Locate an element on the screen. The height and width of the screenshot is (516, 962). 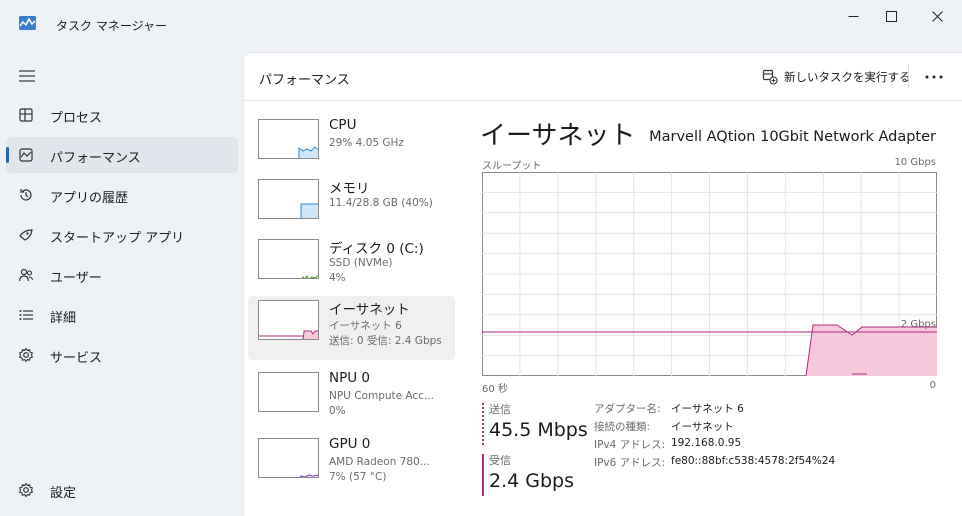
device-usage: 0% is located at coordinates (337, 411).